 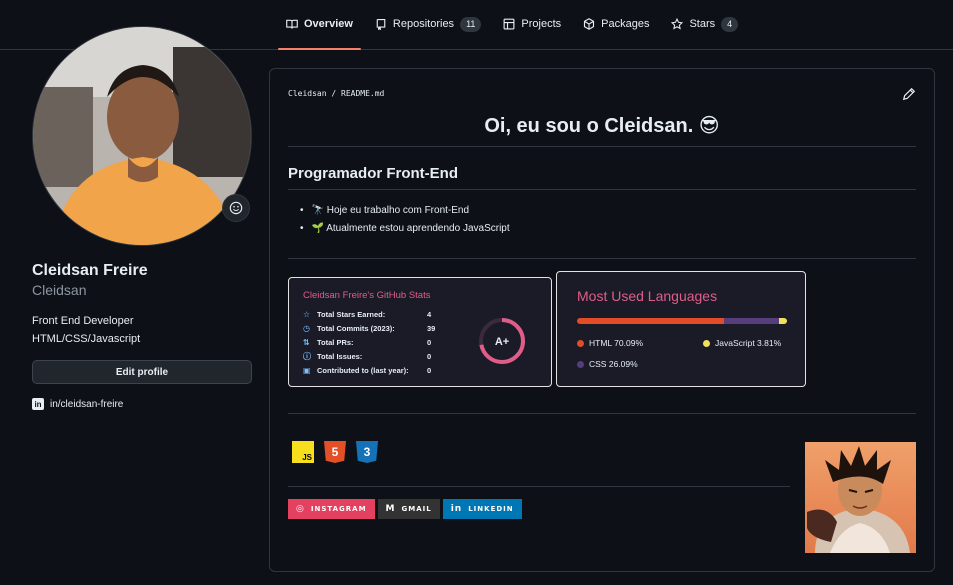 I want to click on social-badges: ◎ INSTAGRAM M GMAIL in LINKEDIN, so click(x=406, y=509).